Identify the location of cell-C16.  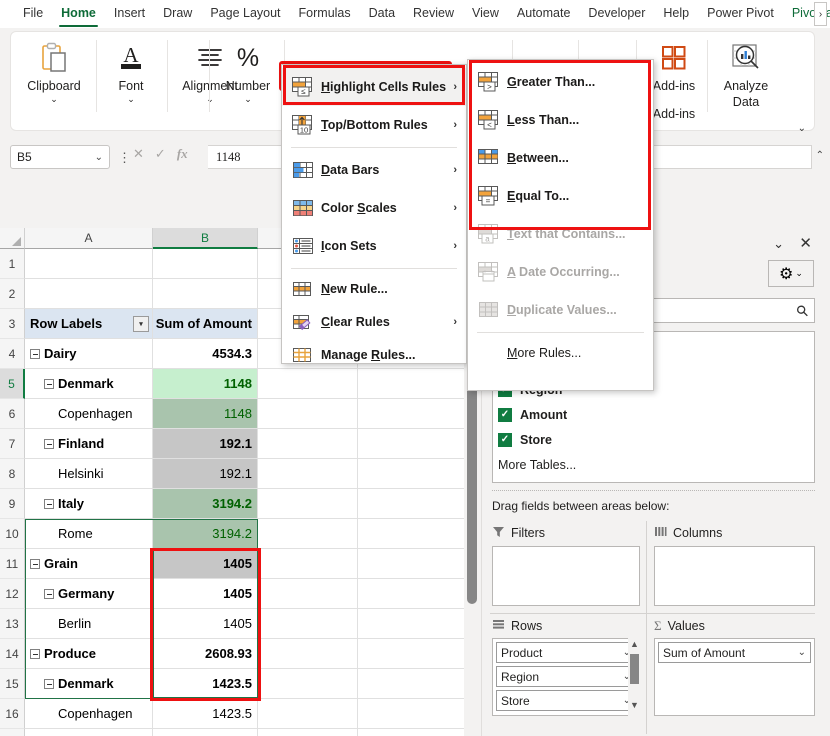
(308, 714).